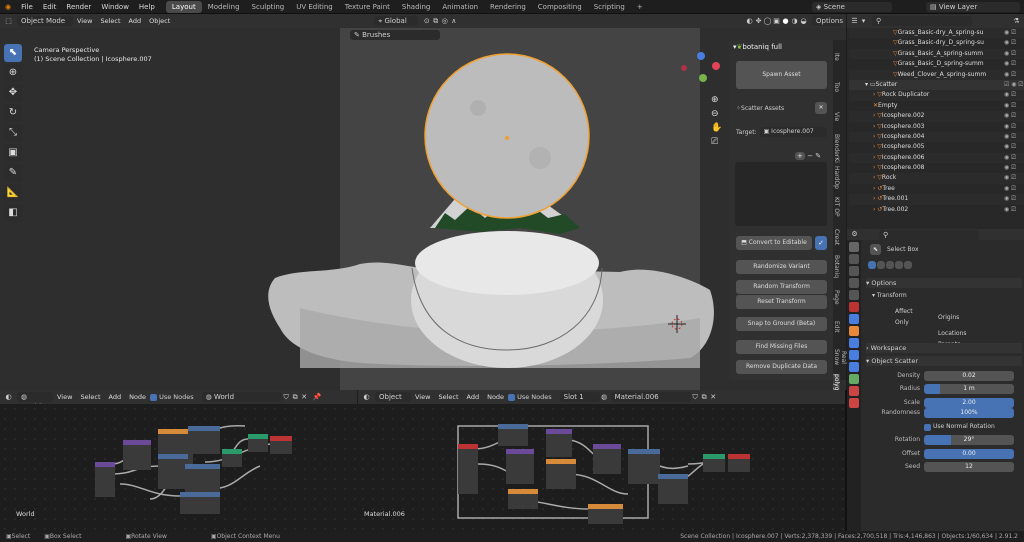 This screenshot has height=542, width=1024. I want to click on pin-icon: 📌, so click(317, 397).